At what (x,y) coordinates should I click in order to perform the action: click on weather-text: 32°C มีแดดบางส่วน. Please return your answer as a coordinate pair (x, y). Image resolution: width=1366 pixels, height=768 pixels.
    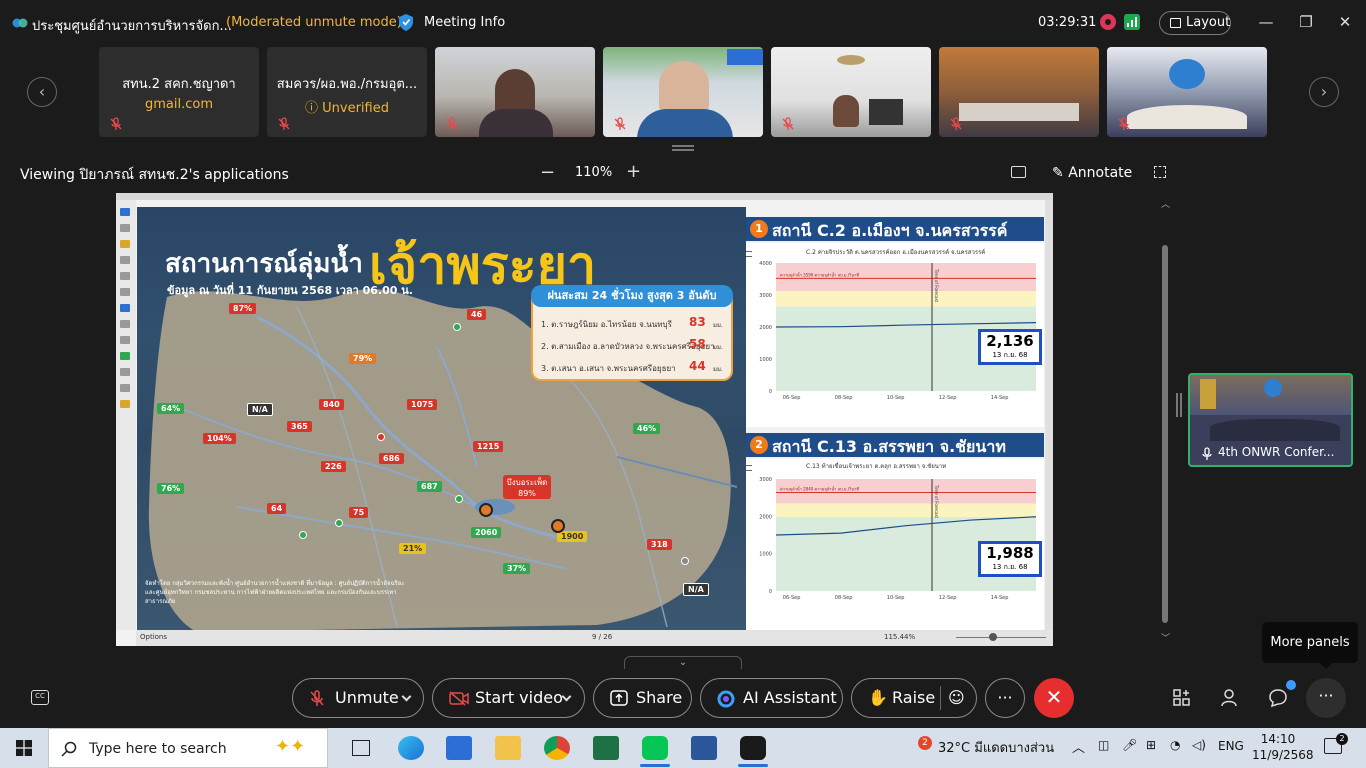
    Looking at the image, I should click on (996, 747).